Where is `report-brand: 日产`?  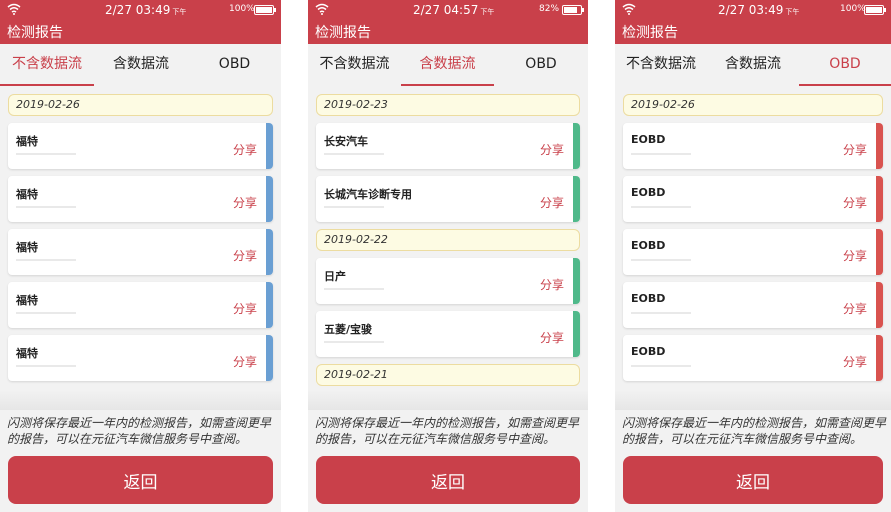
report-brand: 日产 is located at coordinates (335, 276).